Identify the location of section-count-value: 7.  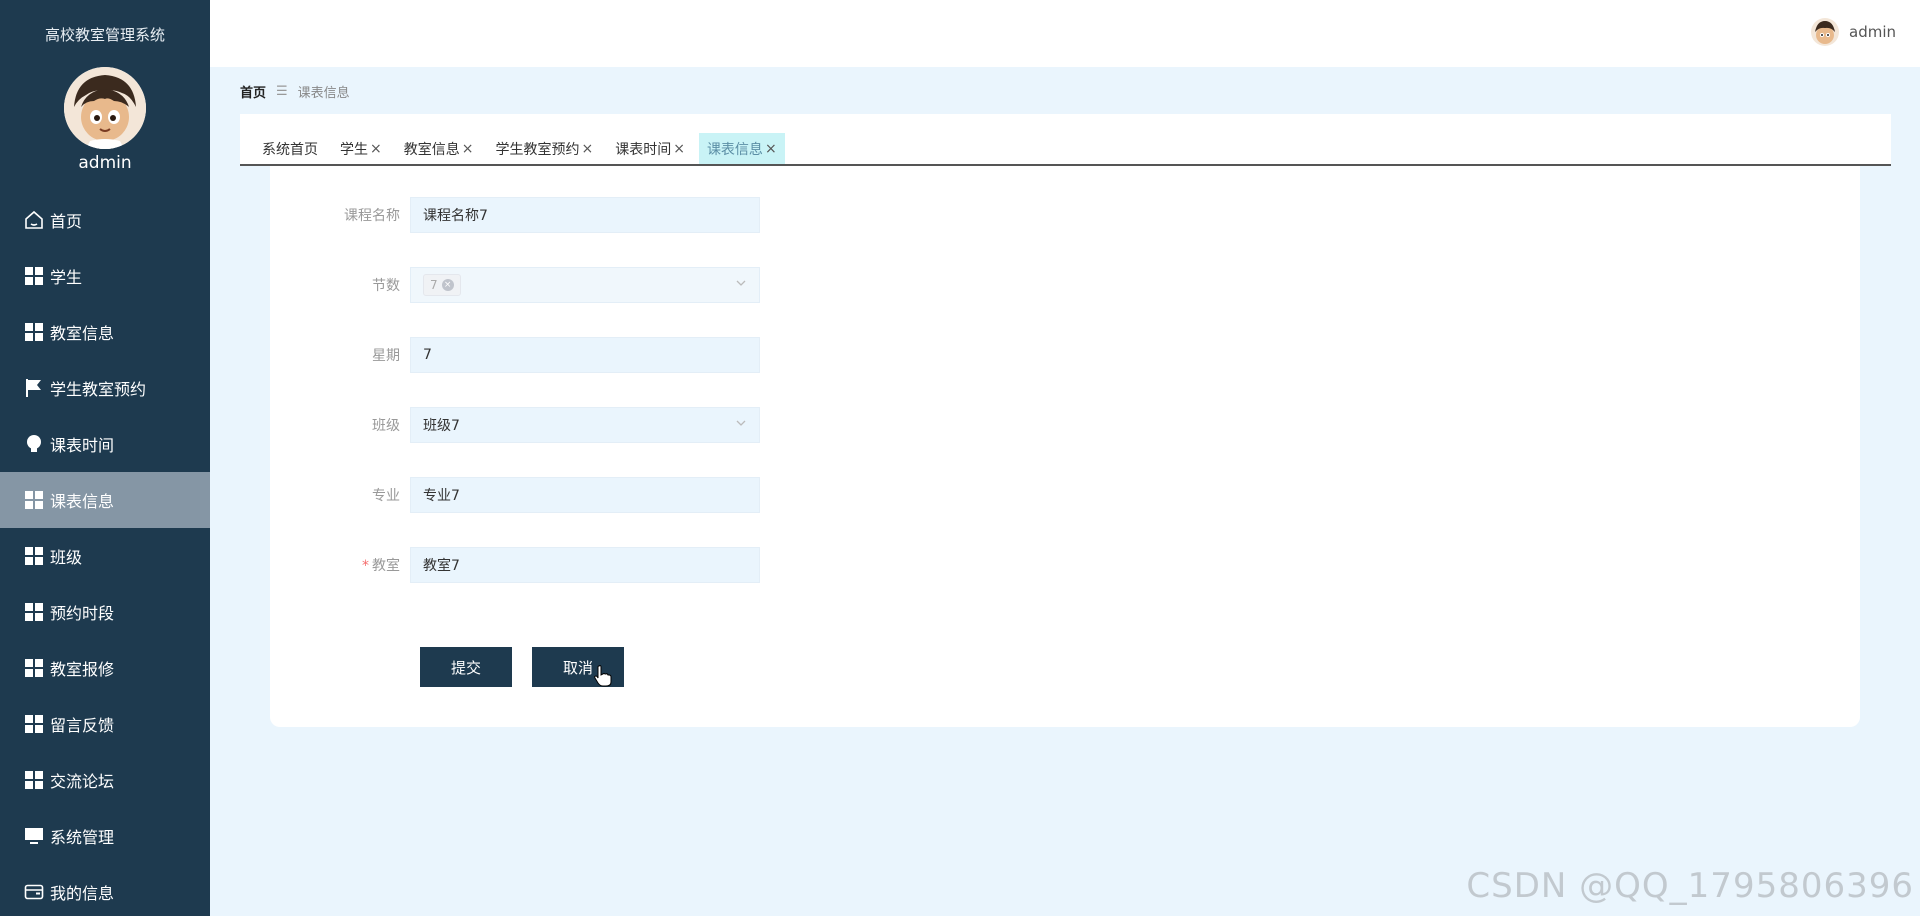
(434, 285).